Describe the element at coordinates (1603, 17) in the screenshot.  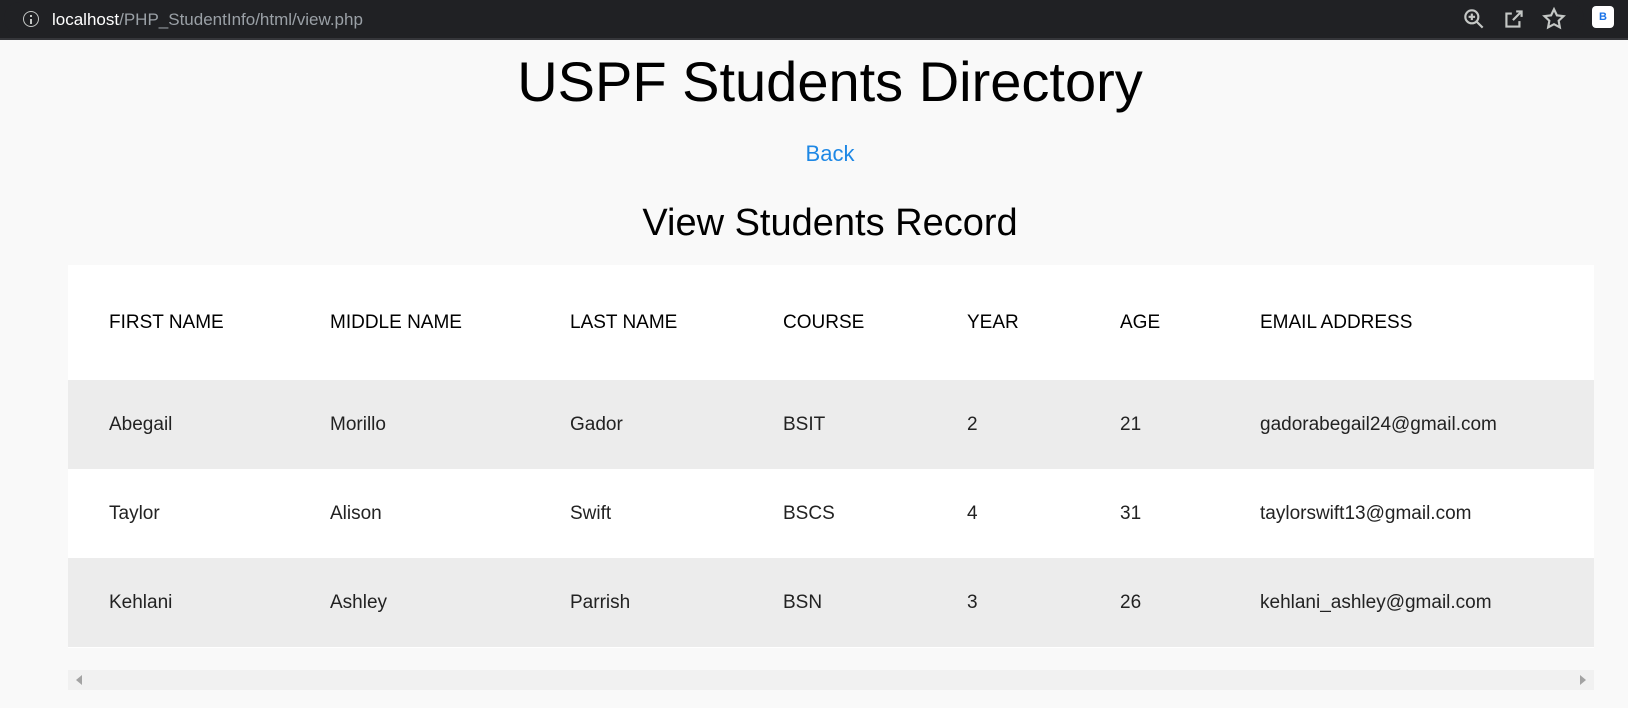
I see `extension-icon: B` at that location.